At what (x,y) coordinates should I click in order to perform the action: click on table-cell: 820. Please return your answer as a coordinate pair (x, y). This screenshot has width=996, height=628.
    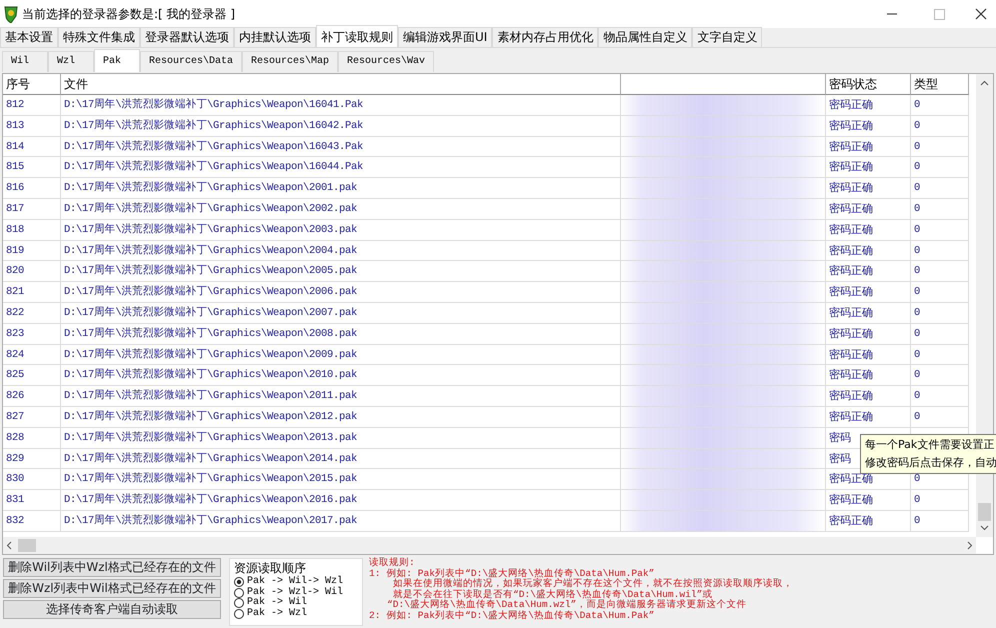
    Looking at the image, I should click on (32, 271).